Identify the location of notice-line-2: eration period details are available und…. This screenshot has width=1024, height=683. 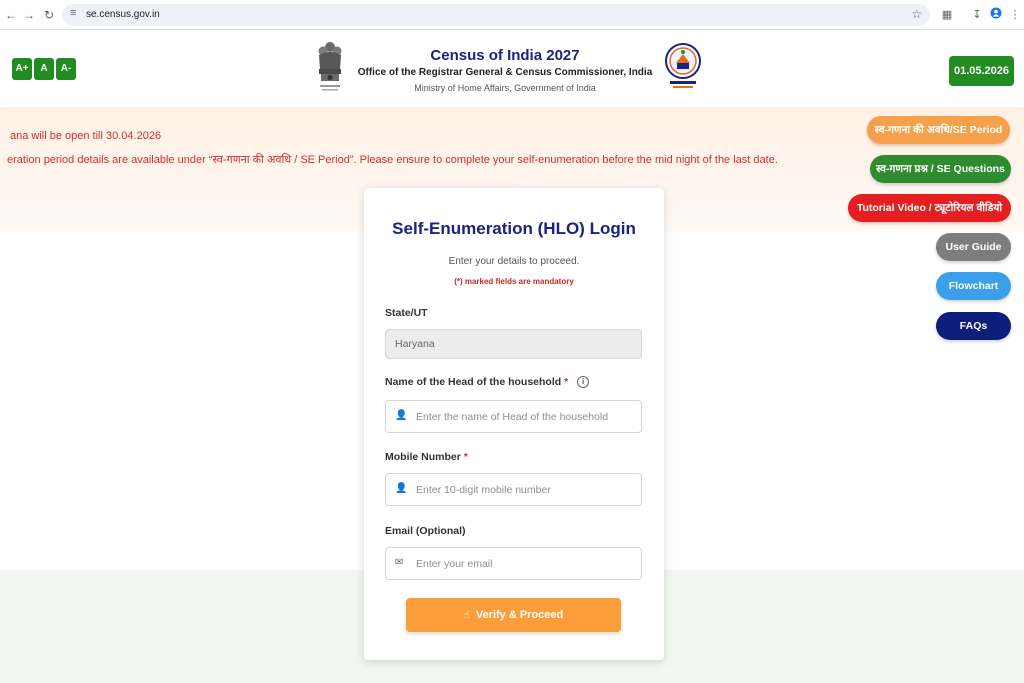
(392, 160).